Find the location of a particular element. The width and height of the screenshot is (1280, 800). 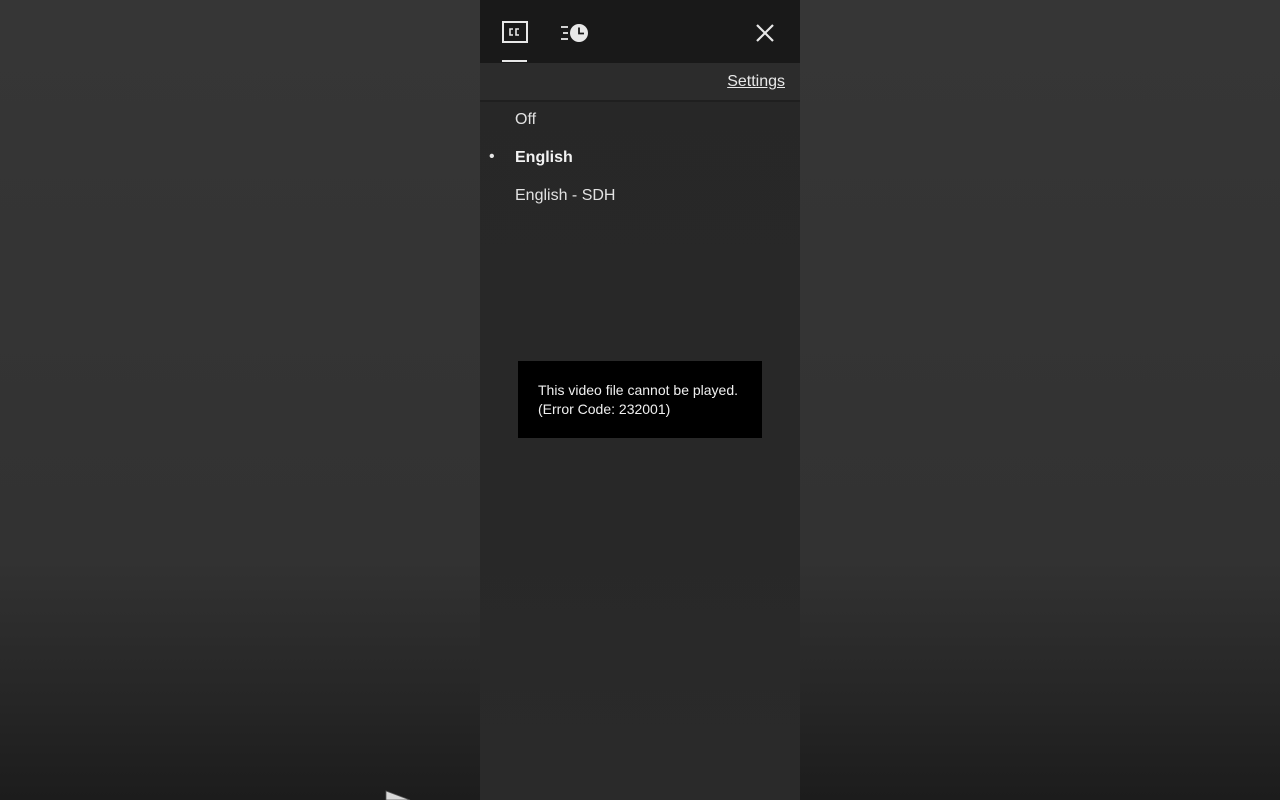

close-button is located at coordinates (765, 33).